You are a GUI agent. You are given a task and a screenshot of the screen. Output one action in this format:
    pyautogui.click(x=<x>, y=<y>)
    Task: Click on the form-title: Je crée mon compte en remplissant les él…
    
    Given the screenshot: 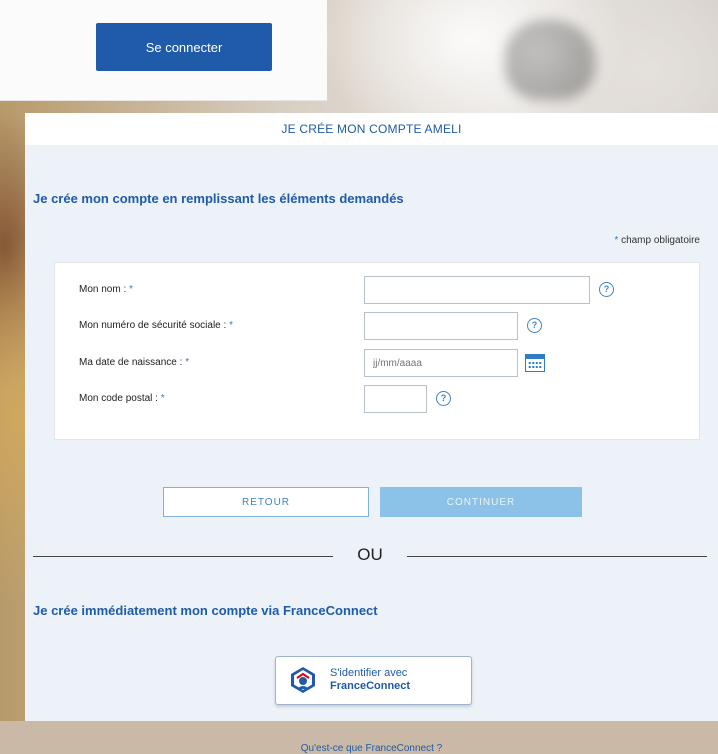 What is the action you would take?
    pyautogui.click(x=218, y=198)
    